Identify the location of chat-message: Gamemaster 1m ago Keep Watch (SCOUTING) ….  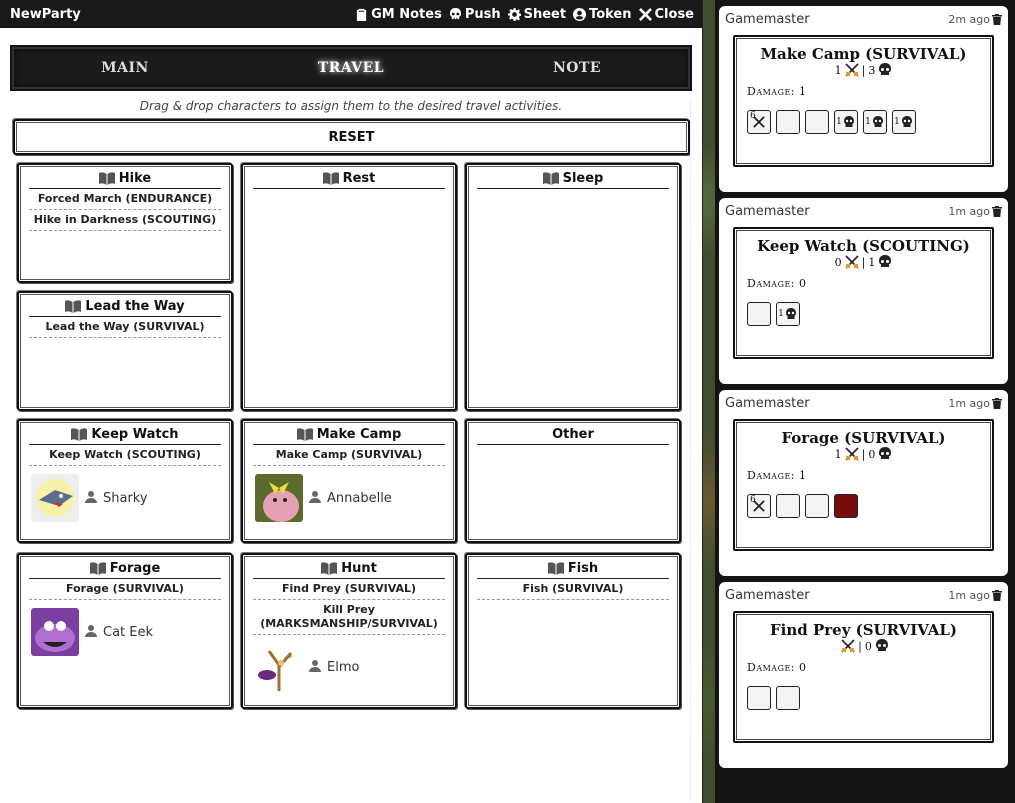
(863, 291).